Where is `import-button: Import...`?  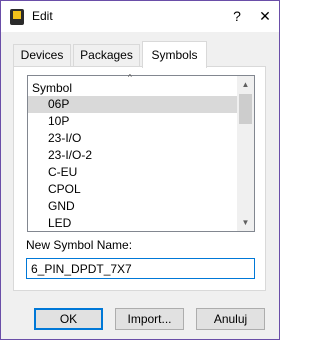 import-button: Import... is located at coordinates (149, 319).